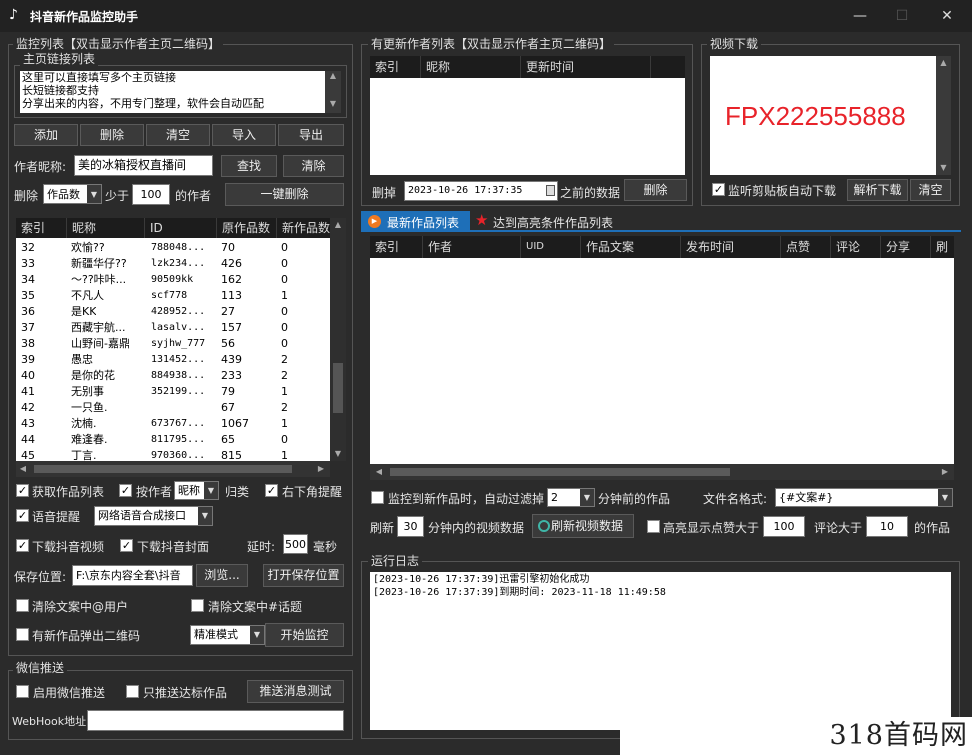  I want to click on by-author-checkbox: ✓, so click(125, 490).